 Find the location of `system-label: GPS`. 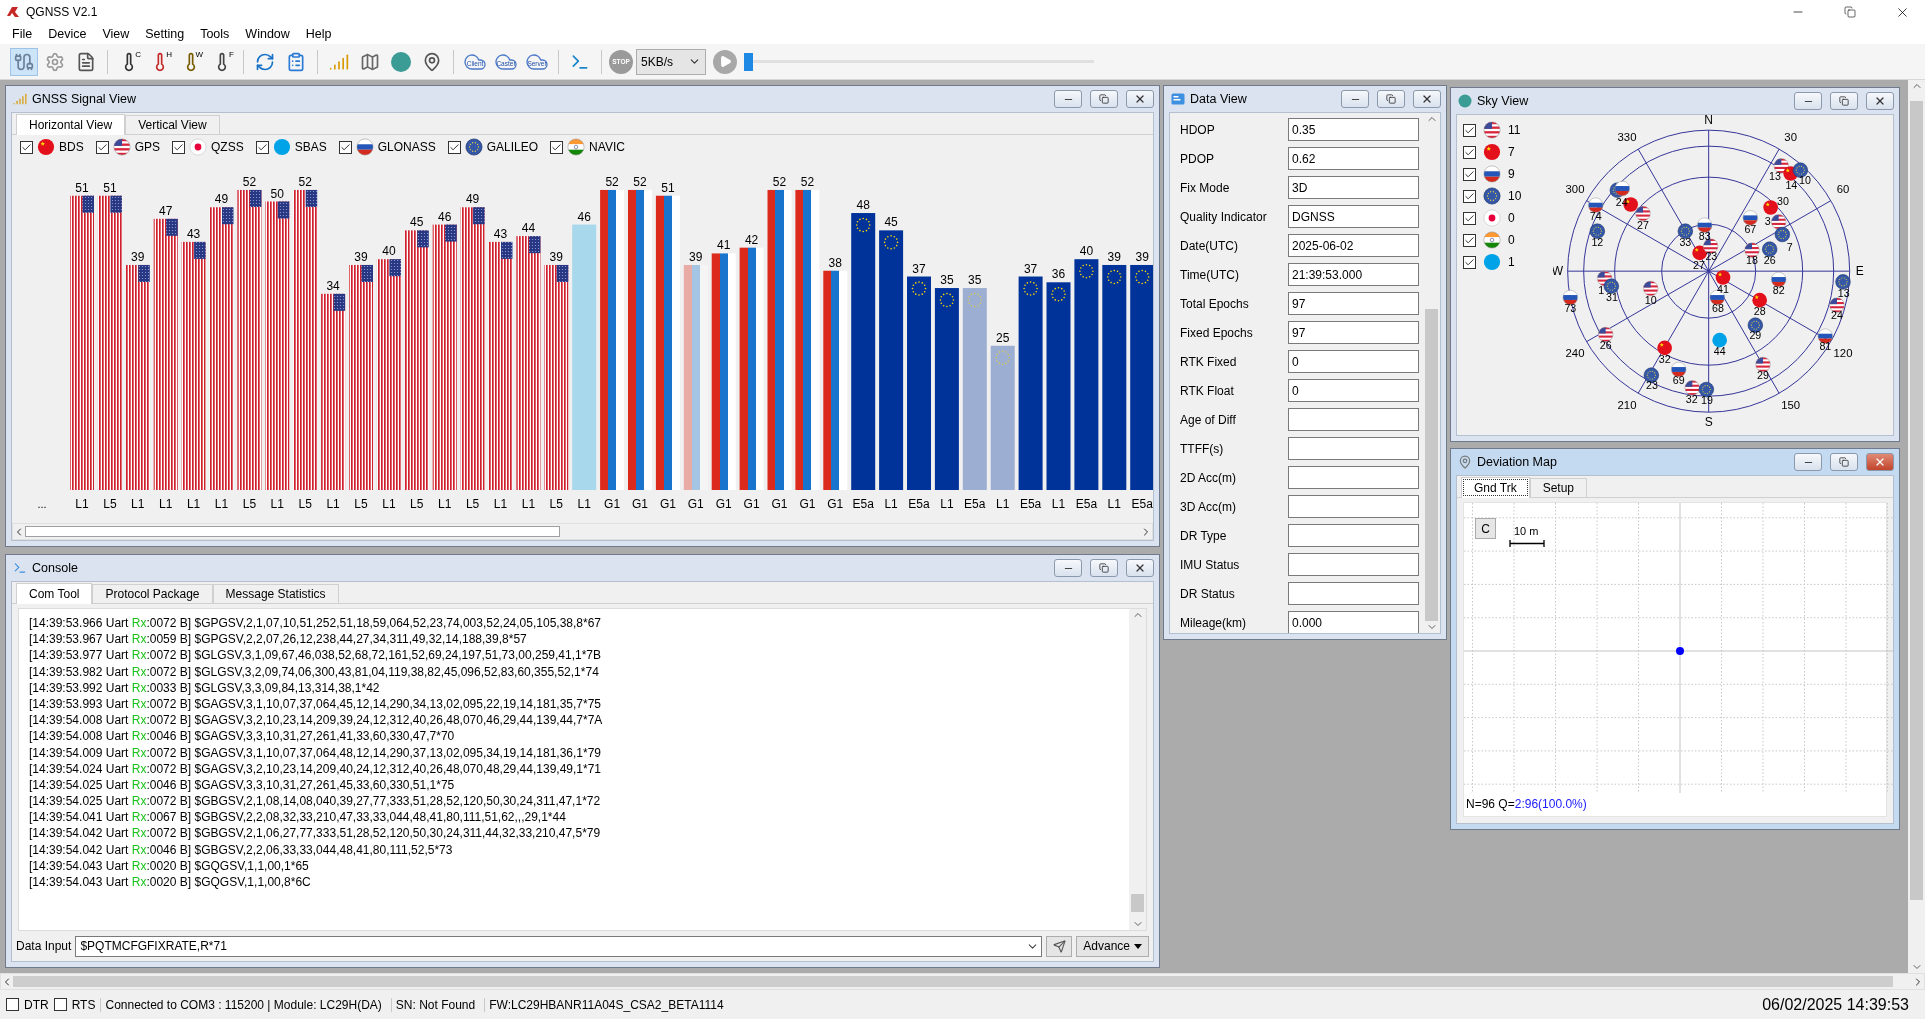

system-label: GPS is located at coordinates (147, 147).